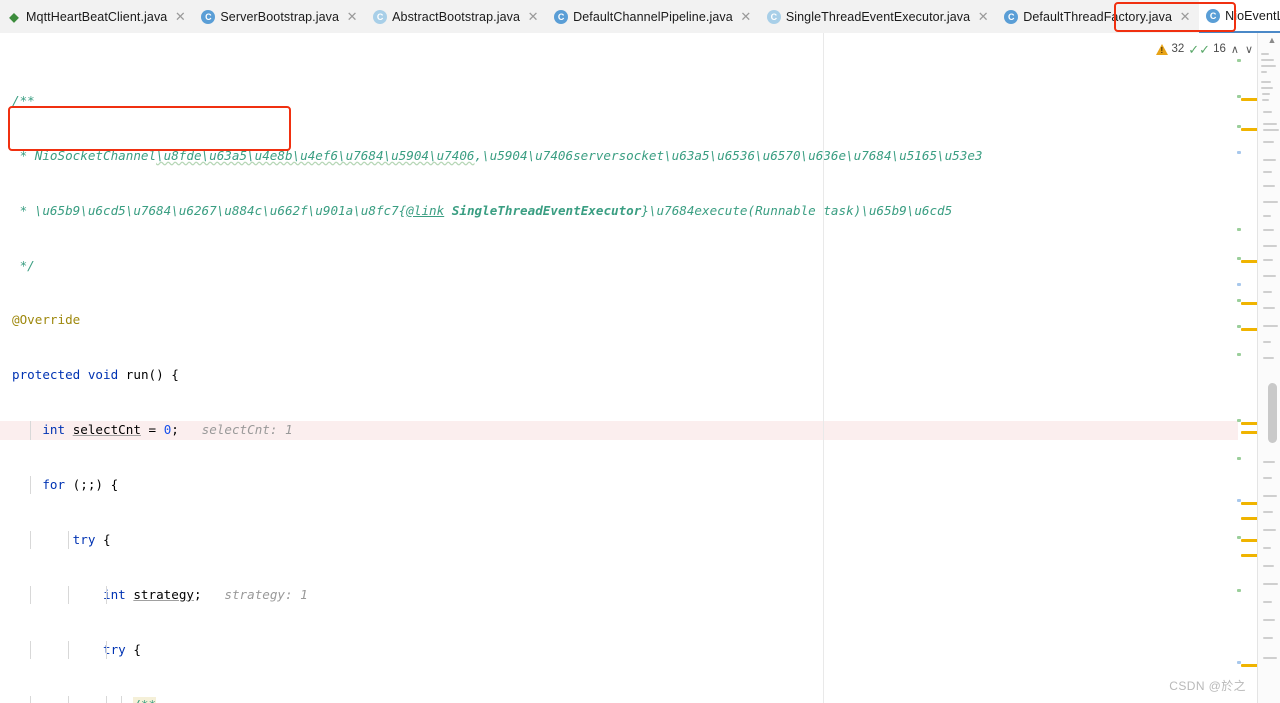  I want to click on inspection-widget: 32 ✓✓ 16 ∧ ∨, so click(1205, 49).